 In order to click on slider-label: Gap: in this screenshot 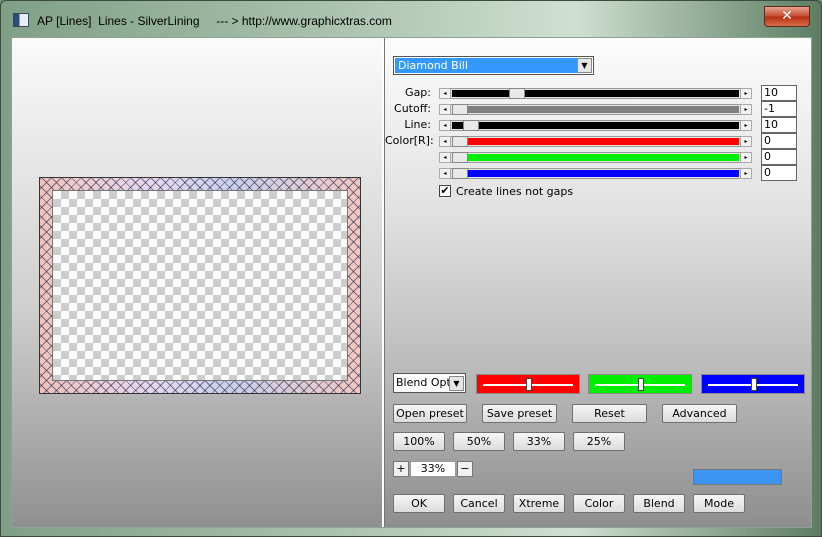, I will do `click(418, 92)`.